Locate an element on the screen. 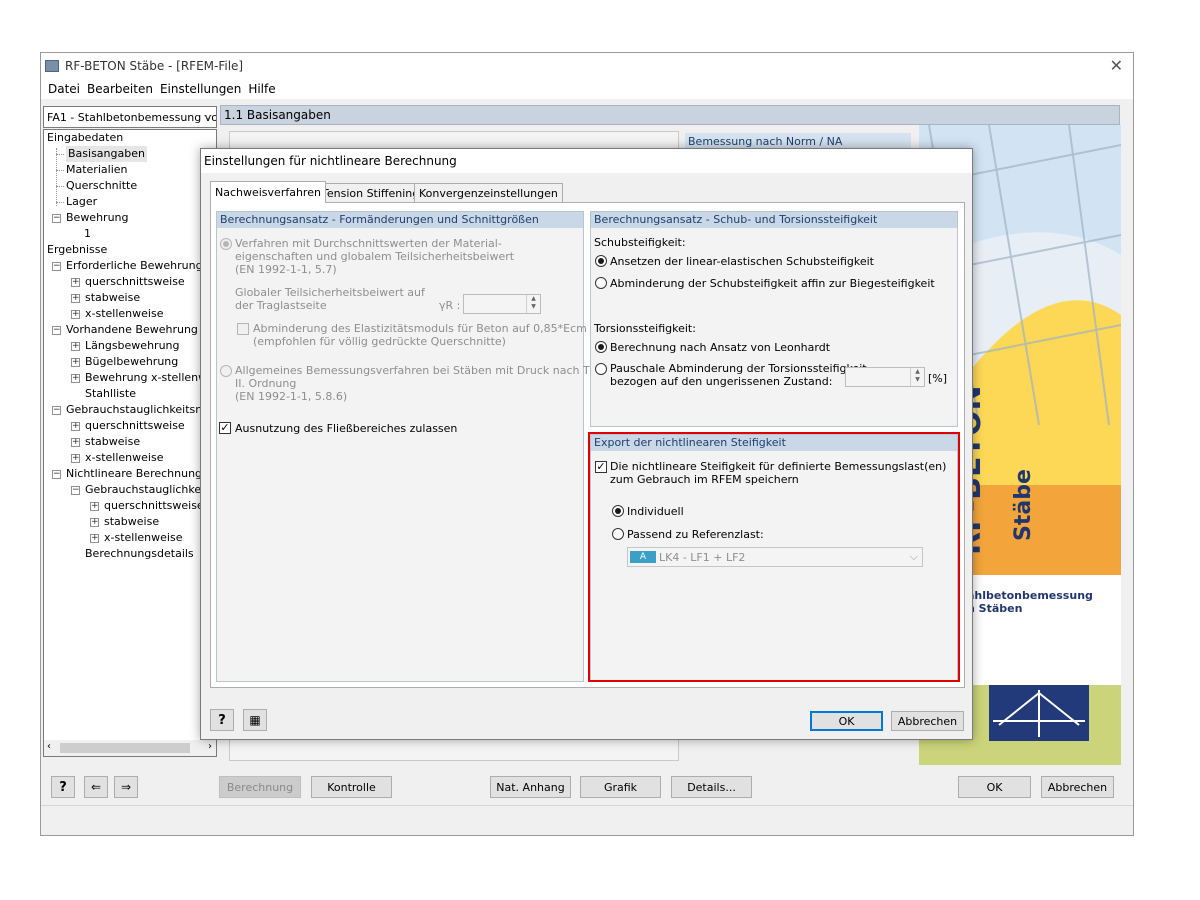 The image size is (1200, 900). option-average-values-line3: (EN 1992-1-1, 5.7) is located at coordinates (286, 269).